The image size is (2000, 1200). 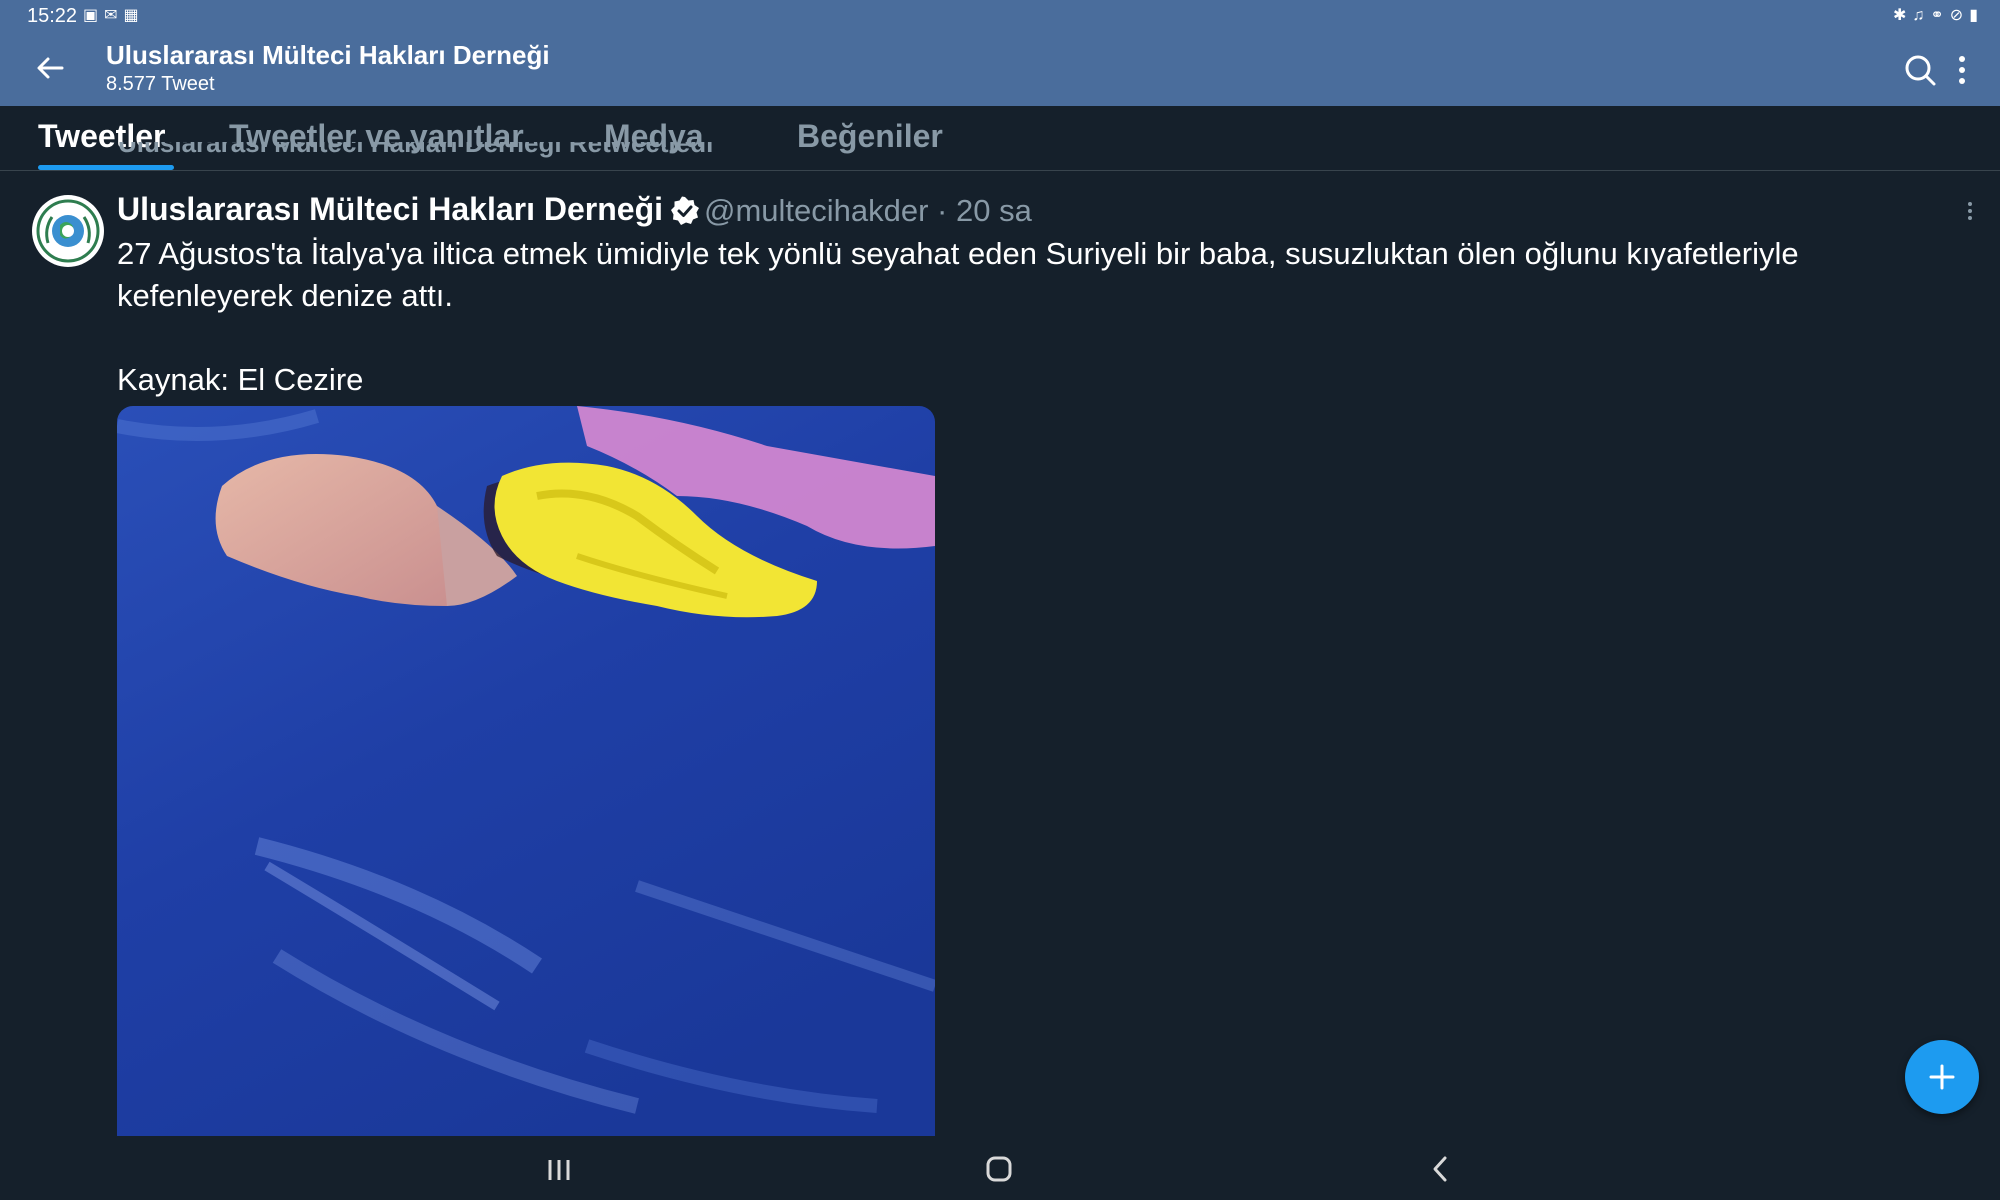 What do you see at coordinates (91, 15) in the screenshot?
I see `image-icon: ▣` at bounding box center [91, 15].